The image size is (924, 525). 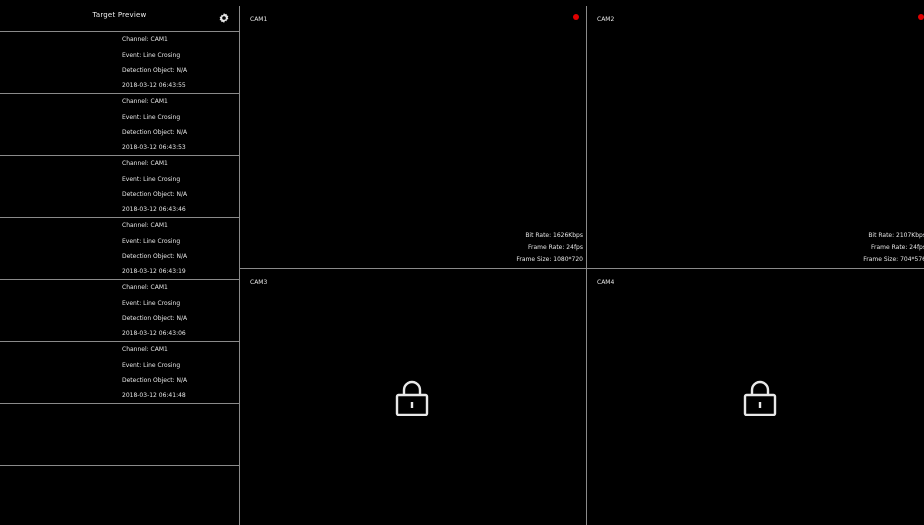 What do you see at coordinates (893, 259) in the screenshot?
I see `frame-size: Frame Size: 704*576` at bounding box center [893, 259].